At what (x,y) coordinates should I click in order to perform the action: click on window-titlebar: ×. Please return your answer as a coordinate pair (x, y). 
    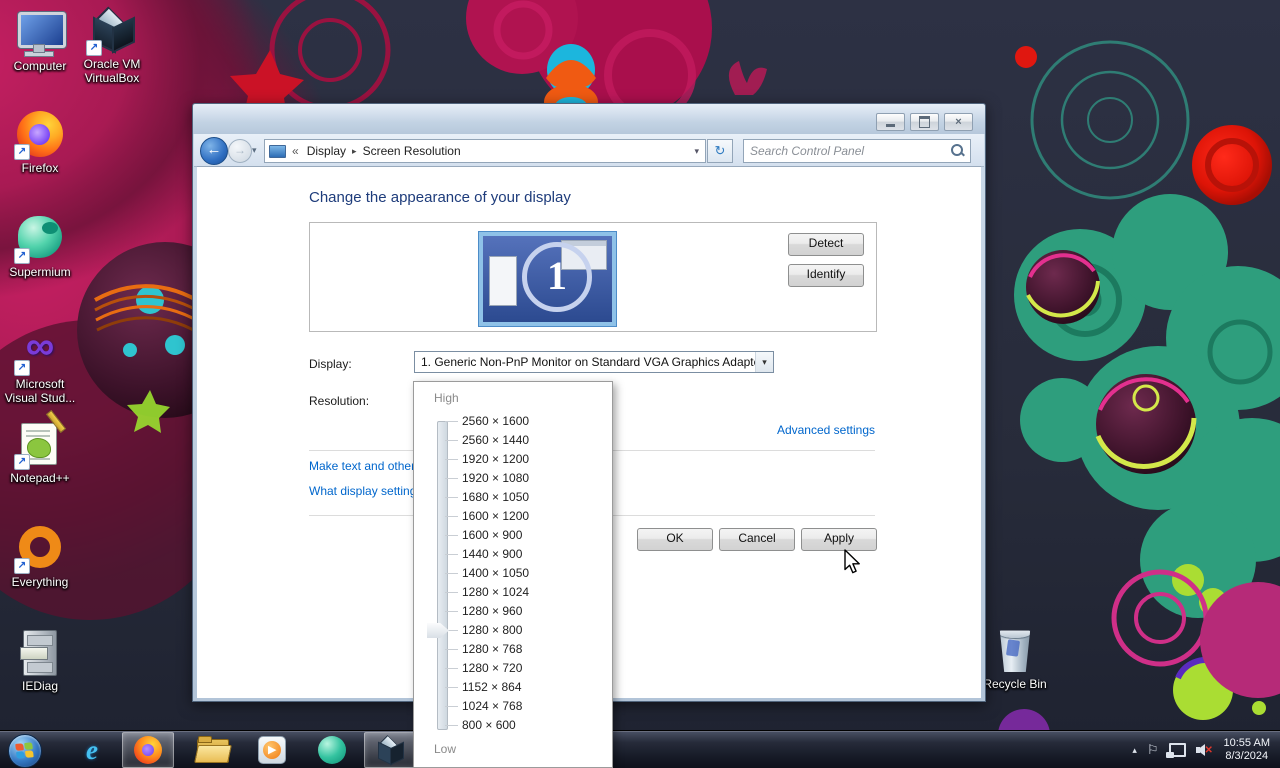
    Looking at the image, I should click on (589, 119).